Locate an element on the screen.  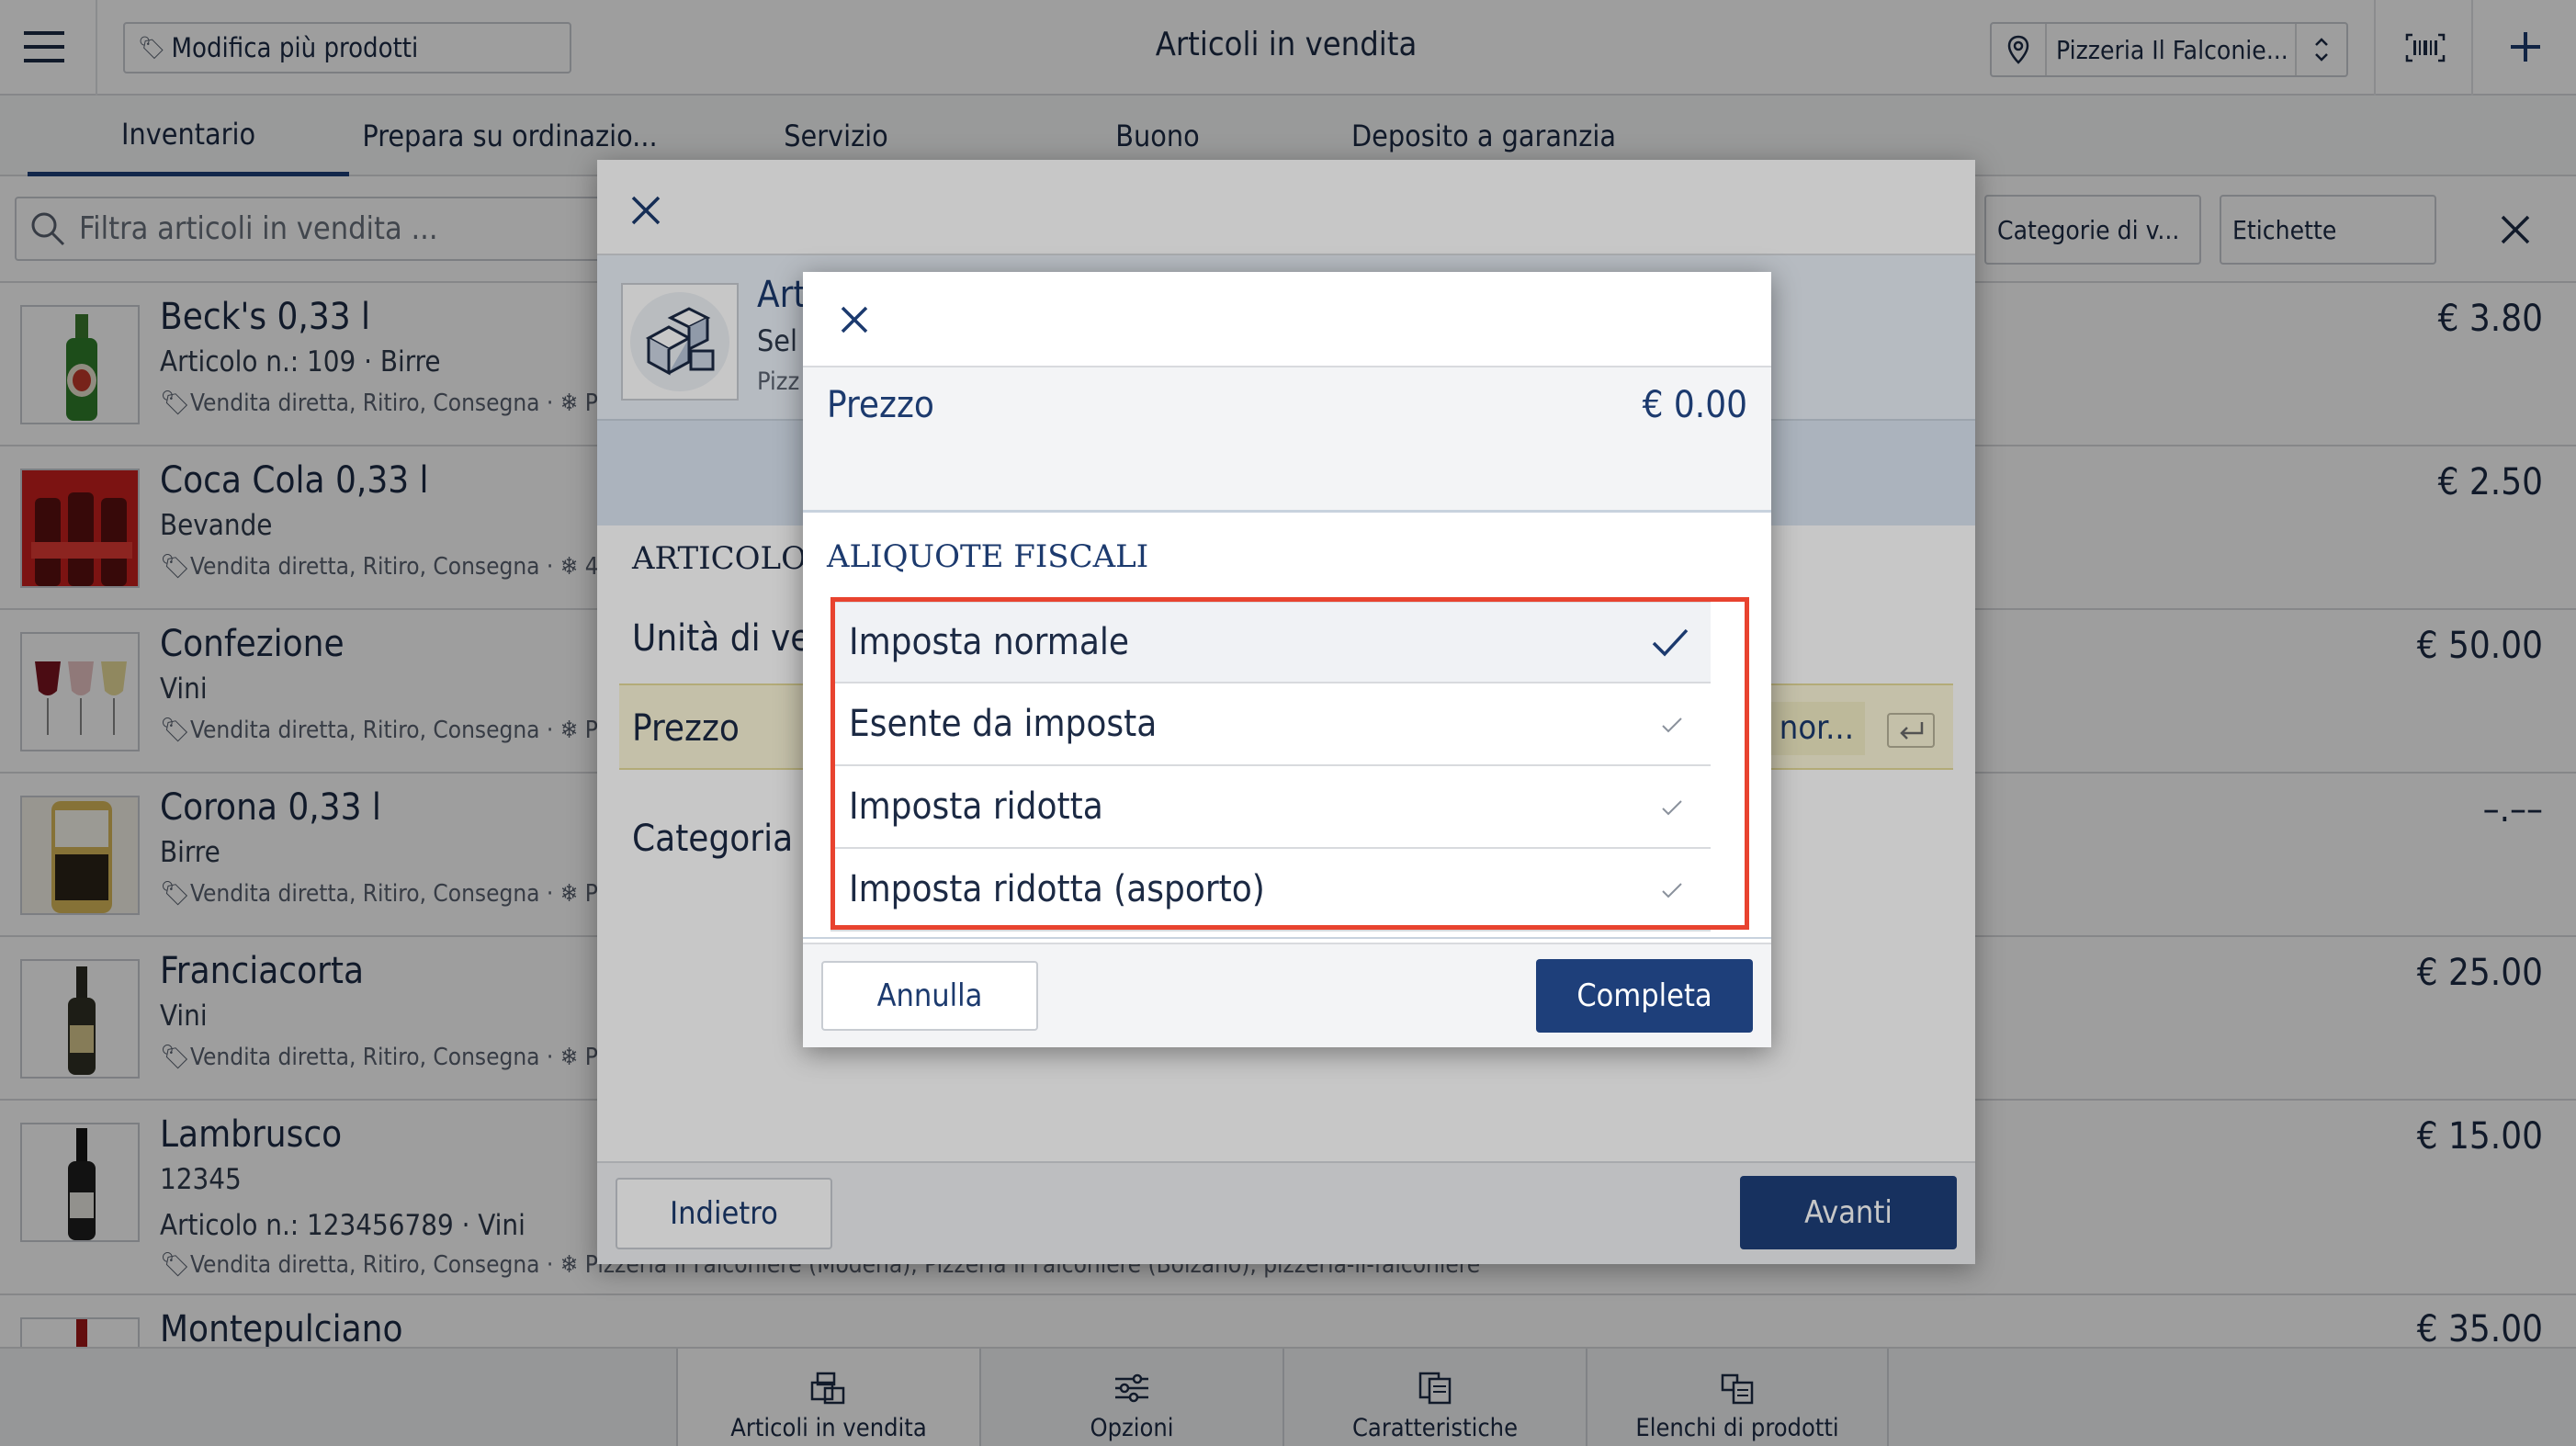
cancel-button: Annulla is located at coordinates (929, 996).